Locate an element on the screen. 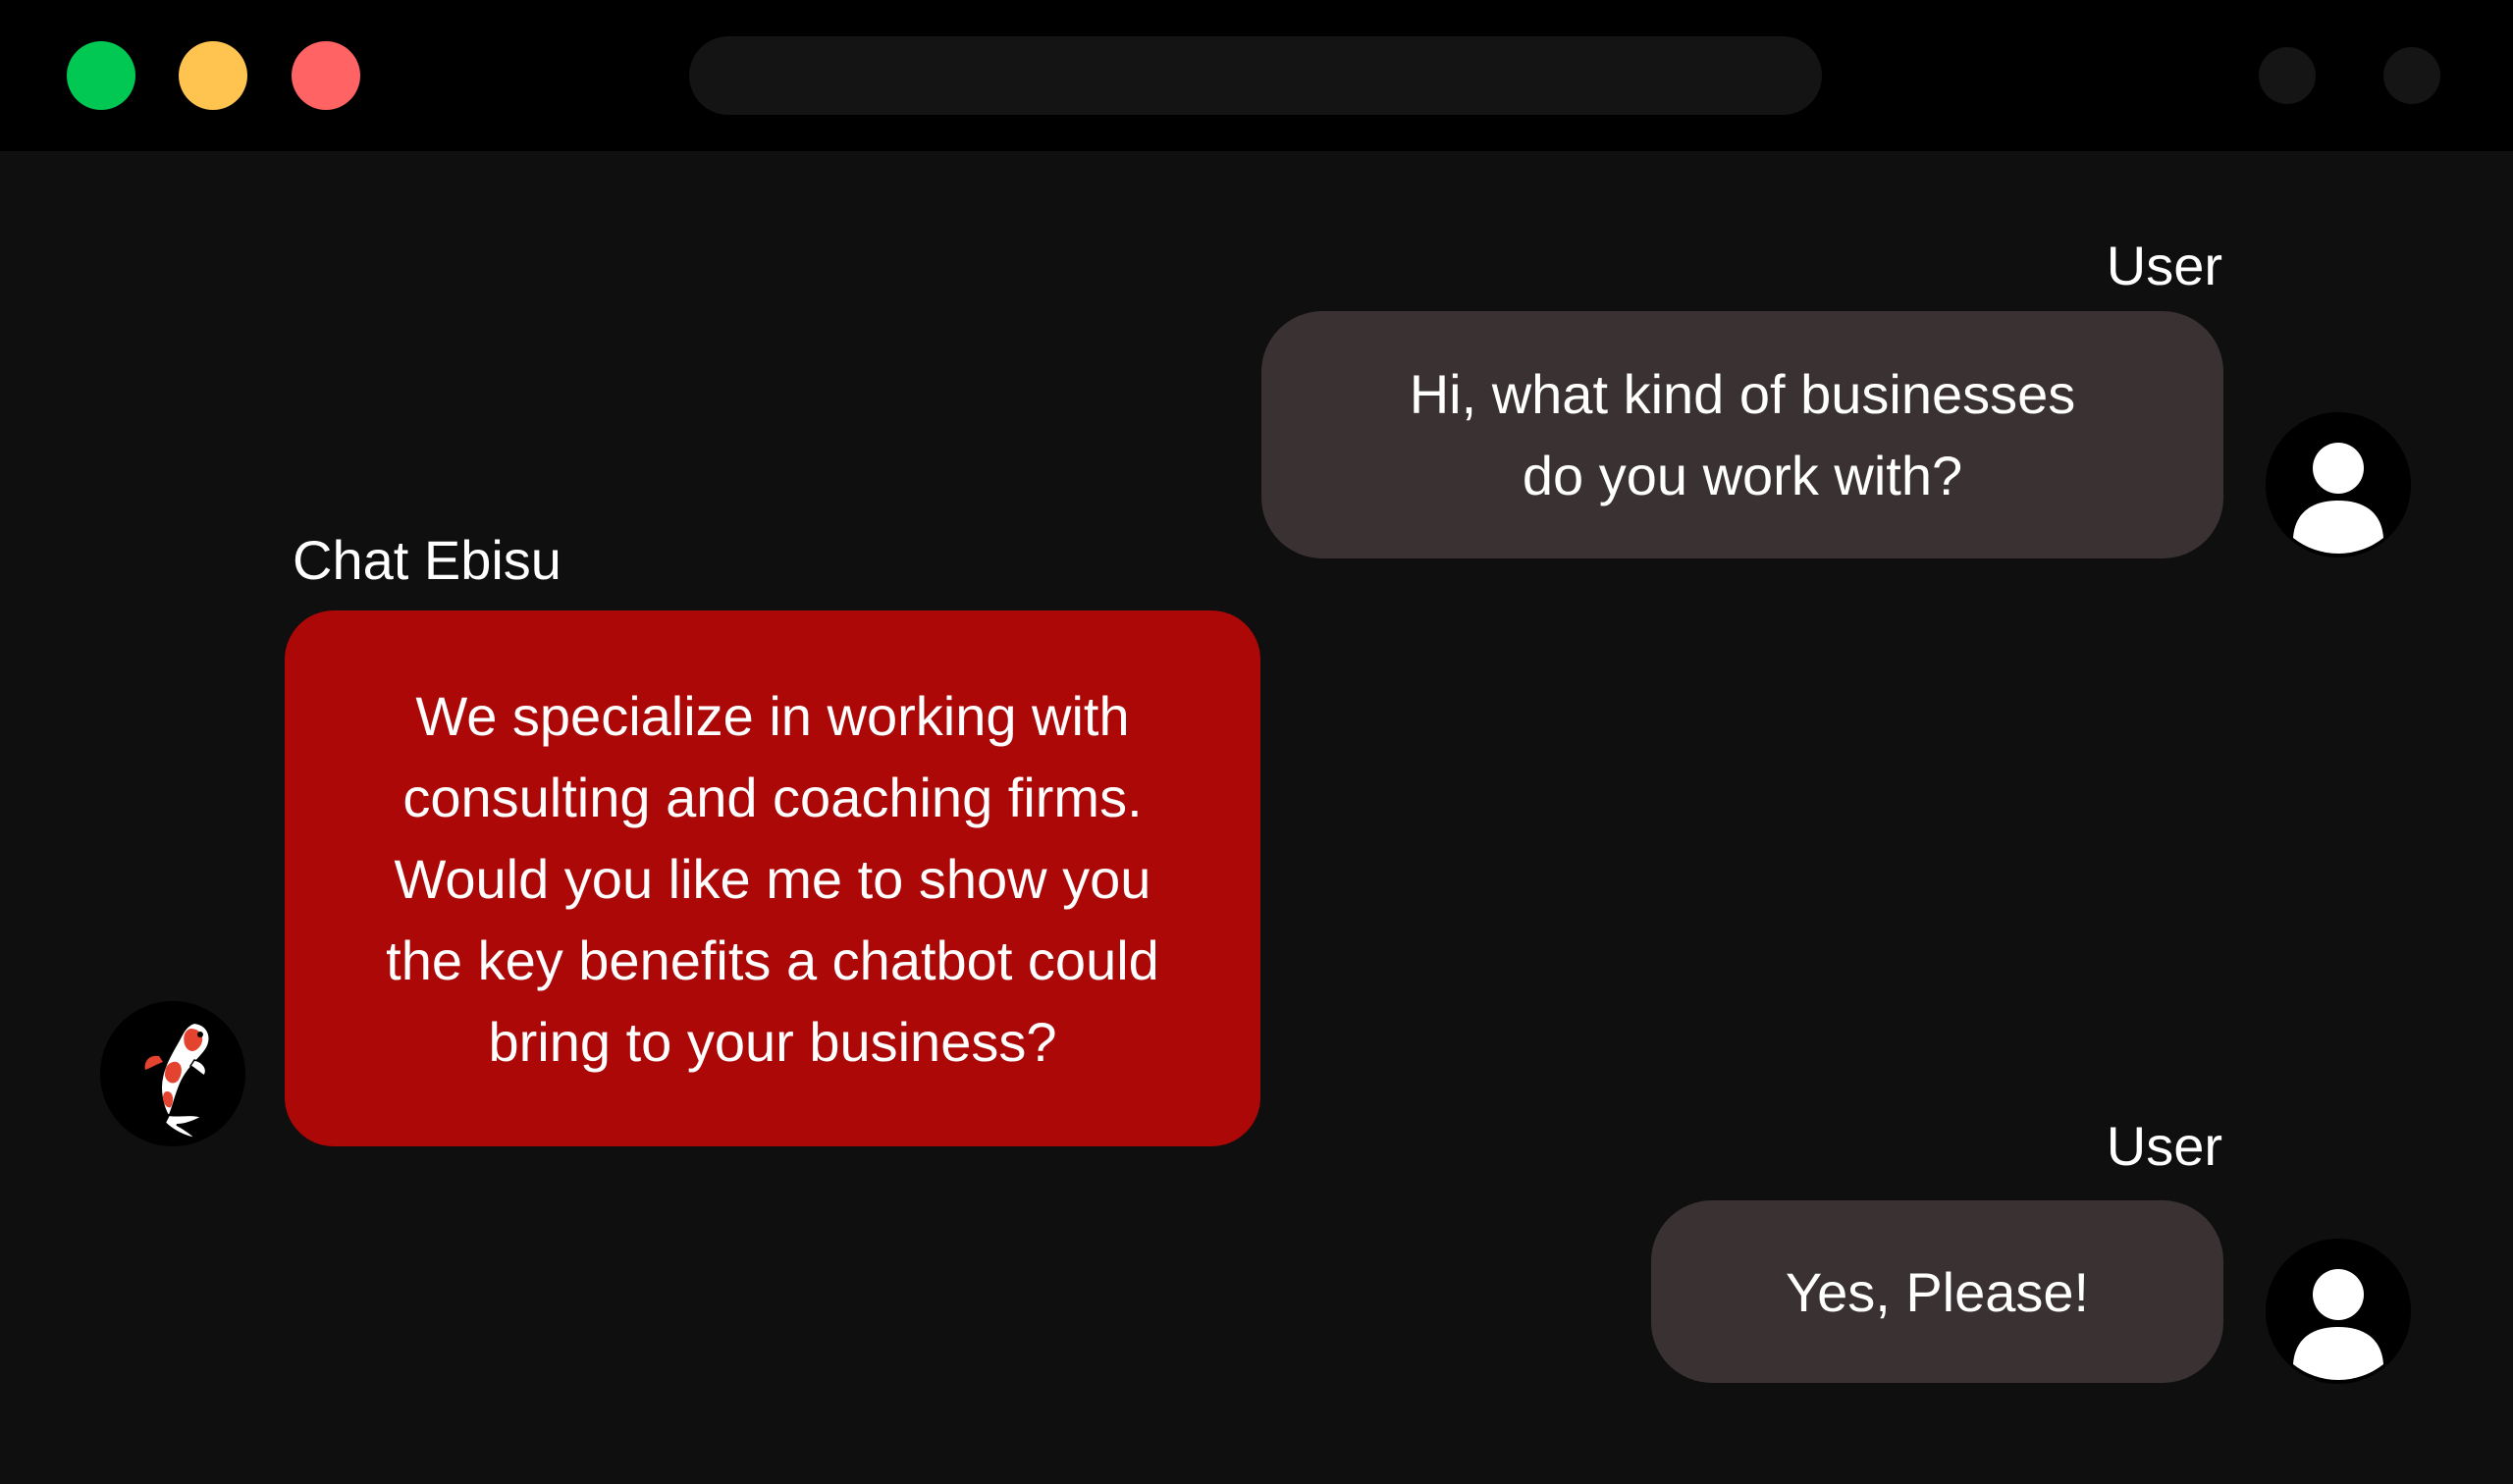 Image resolution: width=2513 pixels, height=1484 pixels. bot-avatar is located at coordinates (172, 1073).